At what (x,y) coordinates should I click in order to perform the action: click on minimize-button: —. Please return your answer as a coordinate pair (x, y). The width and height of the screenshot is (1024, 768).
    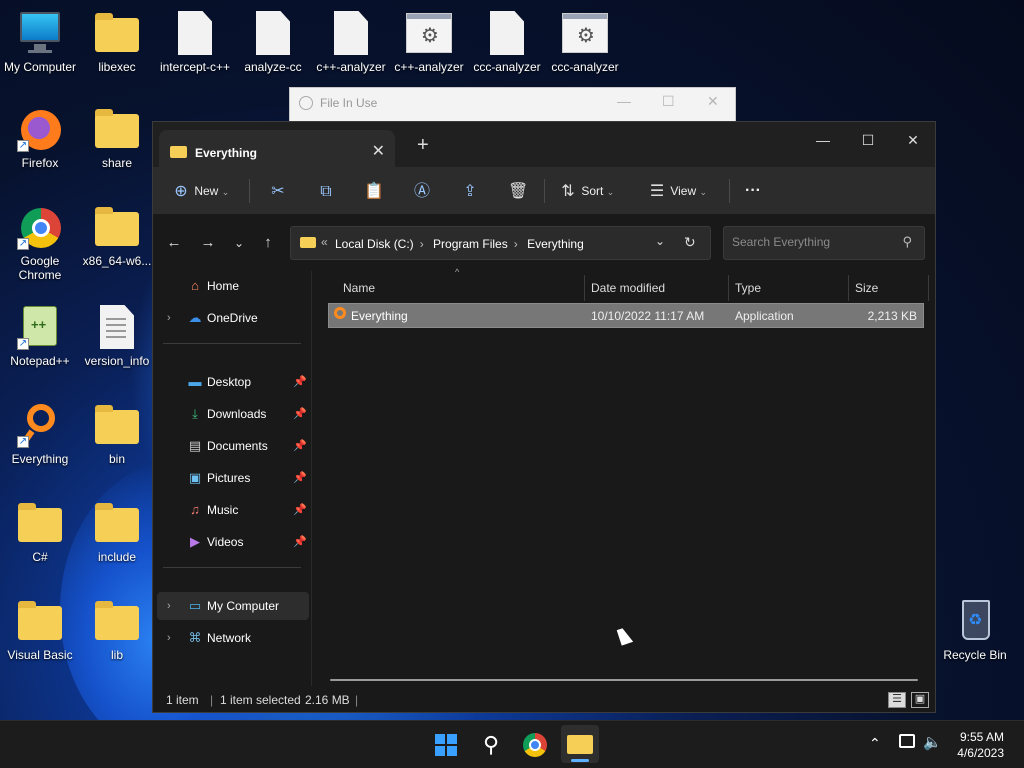
    Looking at the image, I should click on (823, 140).